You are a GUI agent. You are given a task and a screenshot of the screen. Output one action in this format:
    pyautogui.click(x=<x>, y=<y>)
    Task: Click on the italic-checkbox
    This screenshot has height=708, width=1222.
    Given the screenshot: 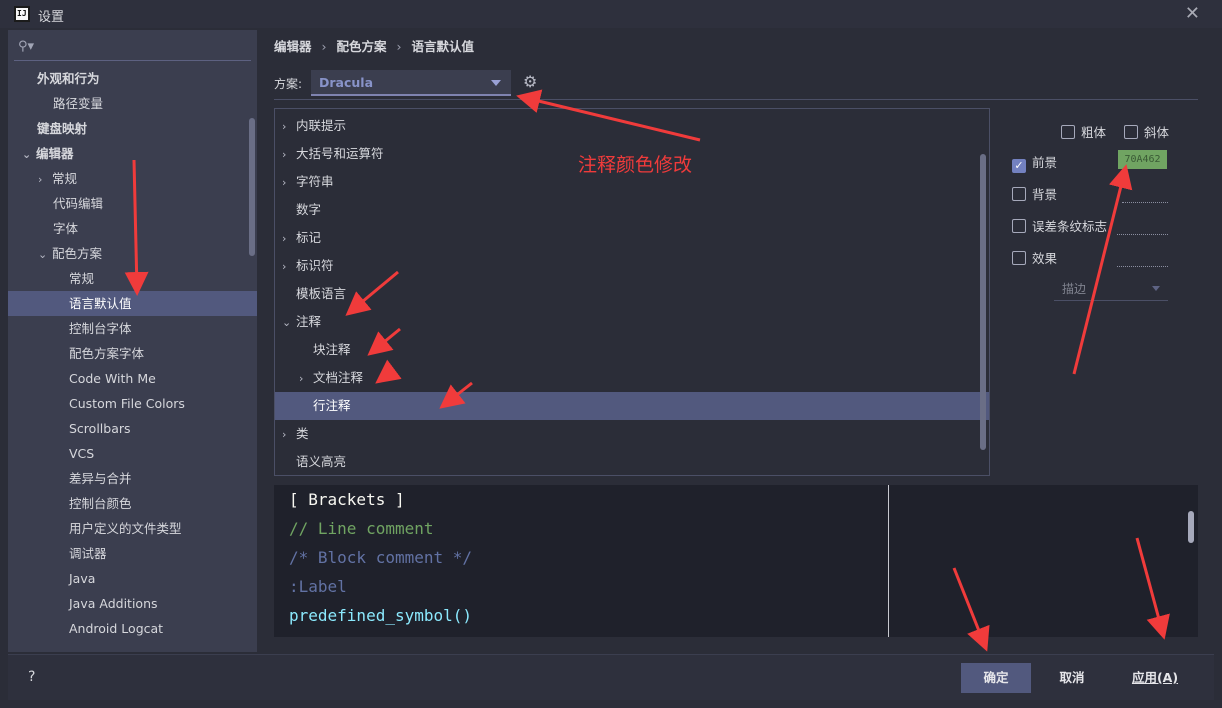 What is the action you would take?
    pyautogui.click(x=1131, y=132)
    